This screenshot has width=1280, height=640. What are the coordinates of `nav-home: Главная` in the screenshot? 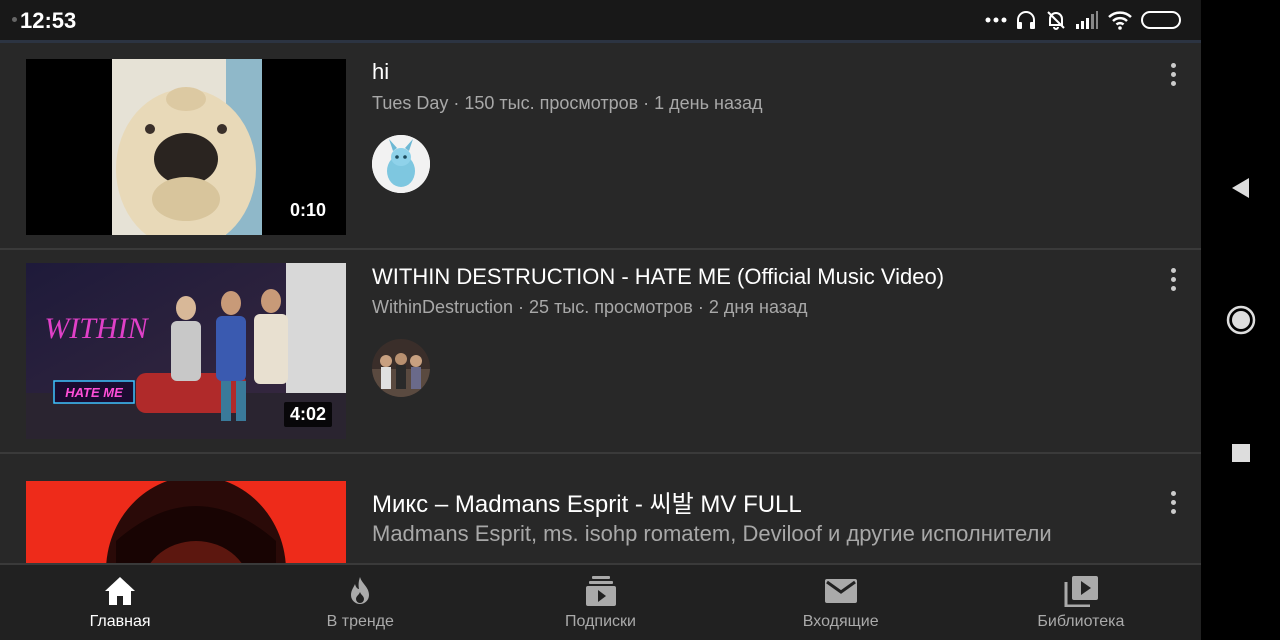 It's located at (120, 602).